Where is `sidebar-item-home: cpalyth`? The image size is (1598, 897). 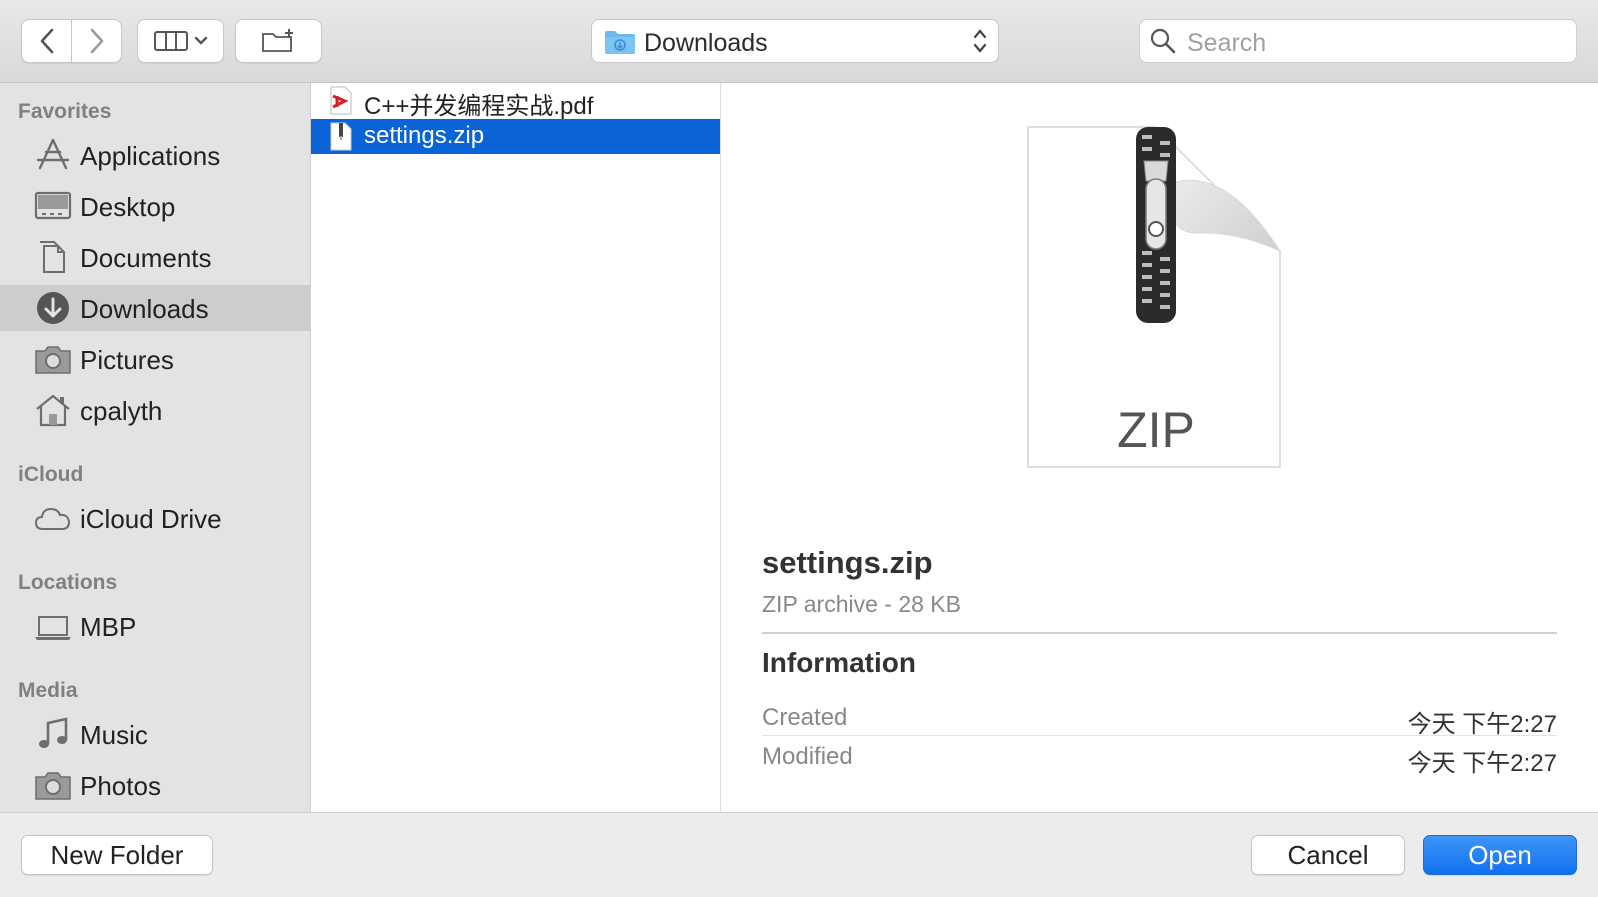
sidebar-item-home: cpalyth is located at coordinates (155, 410).